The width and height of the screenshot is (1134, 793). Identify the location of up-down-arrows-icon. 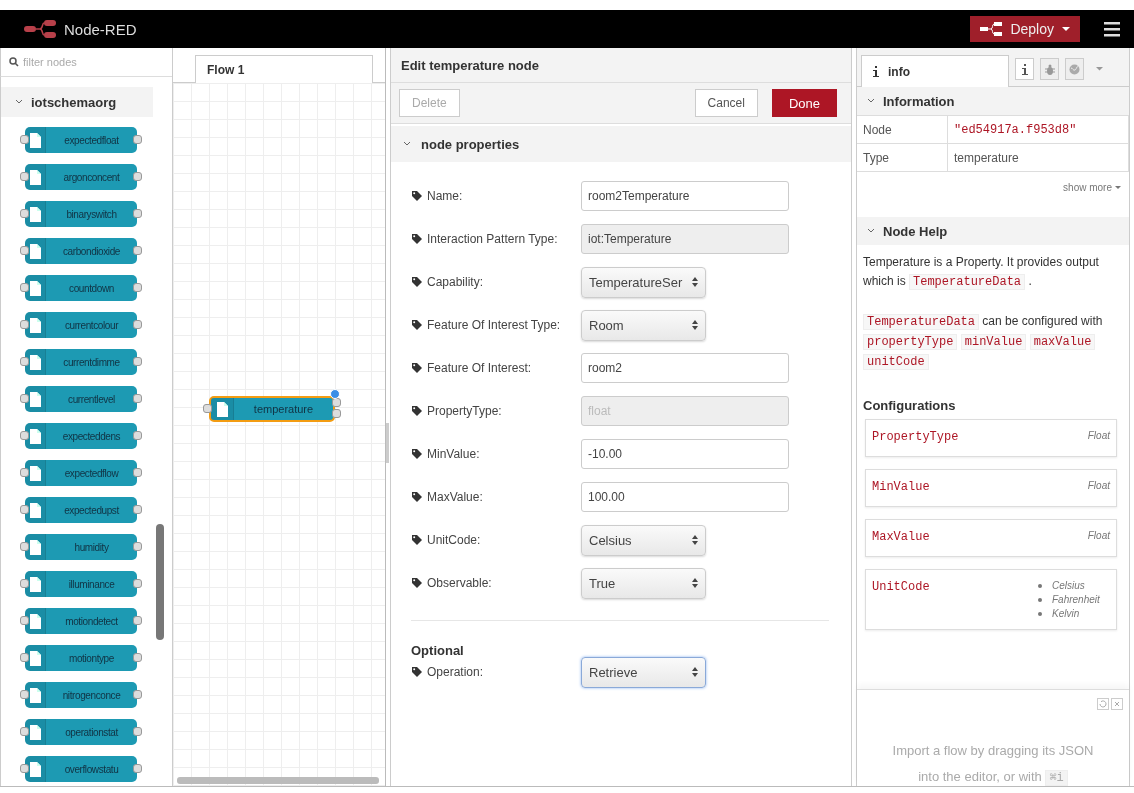
(695, 540).